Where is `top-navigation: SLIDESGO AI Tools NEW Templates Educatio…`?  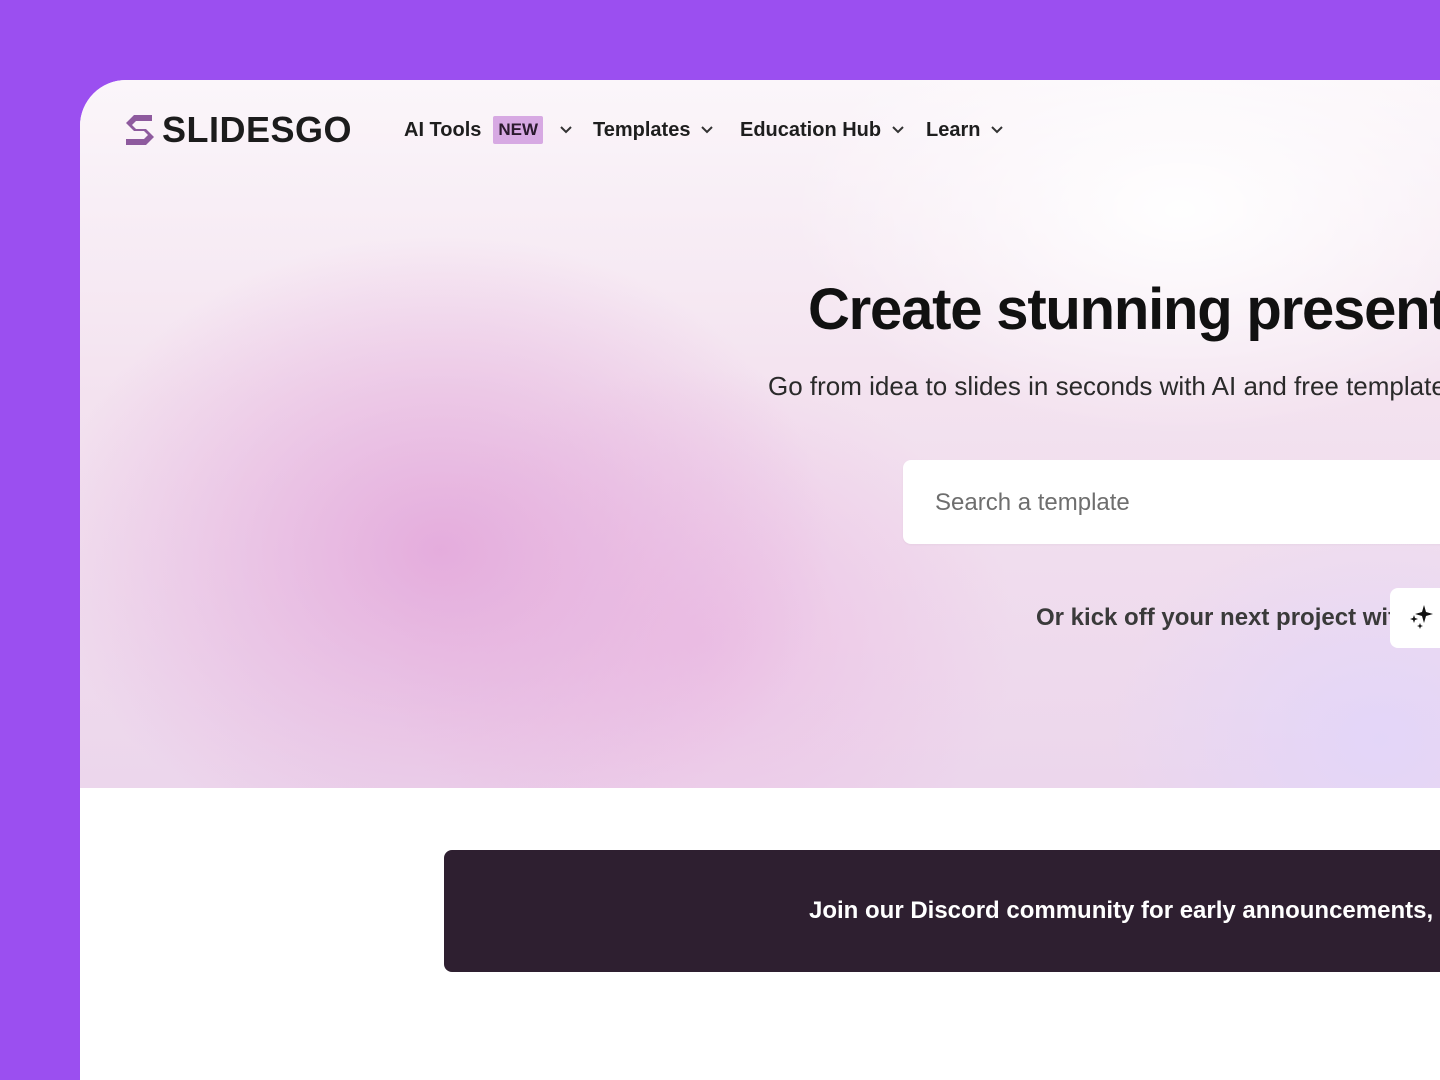 top-navigation: SLIDESGO AI Tools NEW Templates Educatio… is located at coordinates (760, 130).